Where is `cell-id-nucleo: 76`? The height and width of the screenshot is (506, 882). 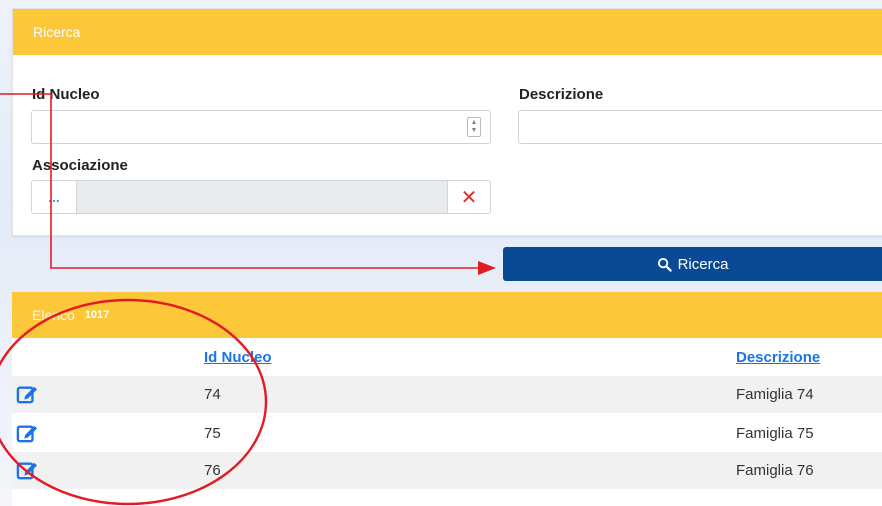 cell-id-nucleo: 76 is located at coordinates (212, 470).